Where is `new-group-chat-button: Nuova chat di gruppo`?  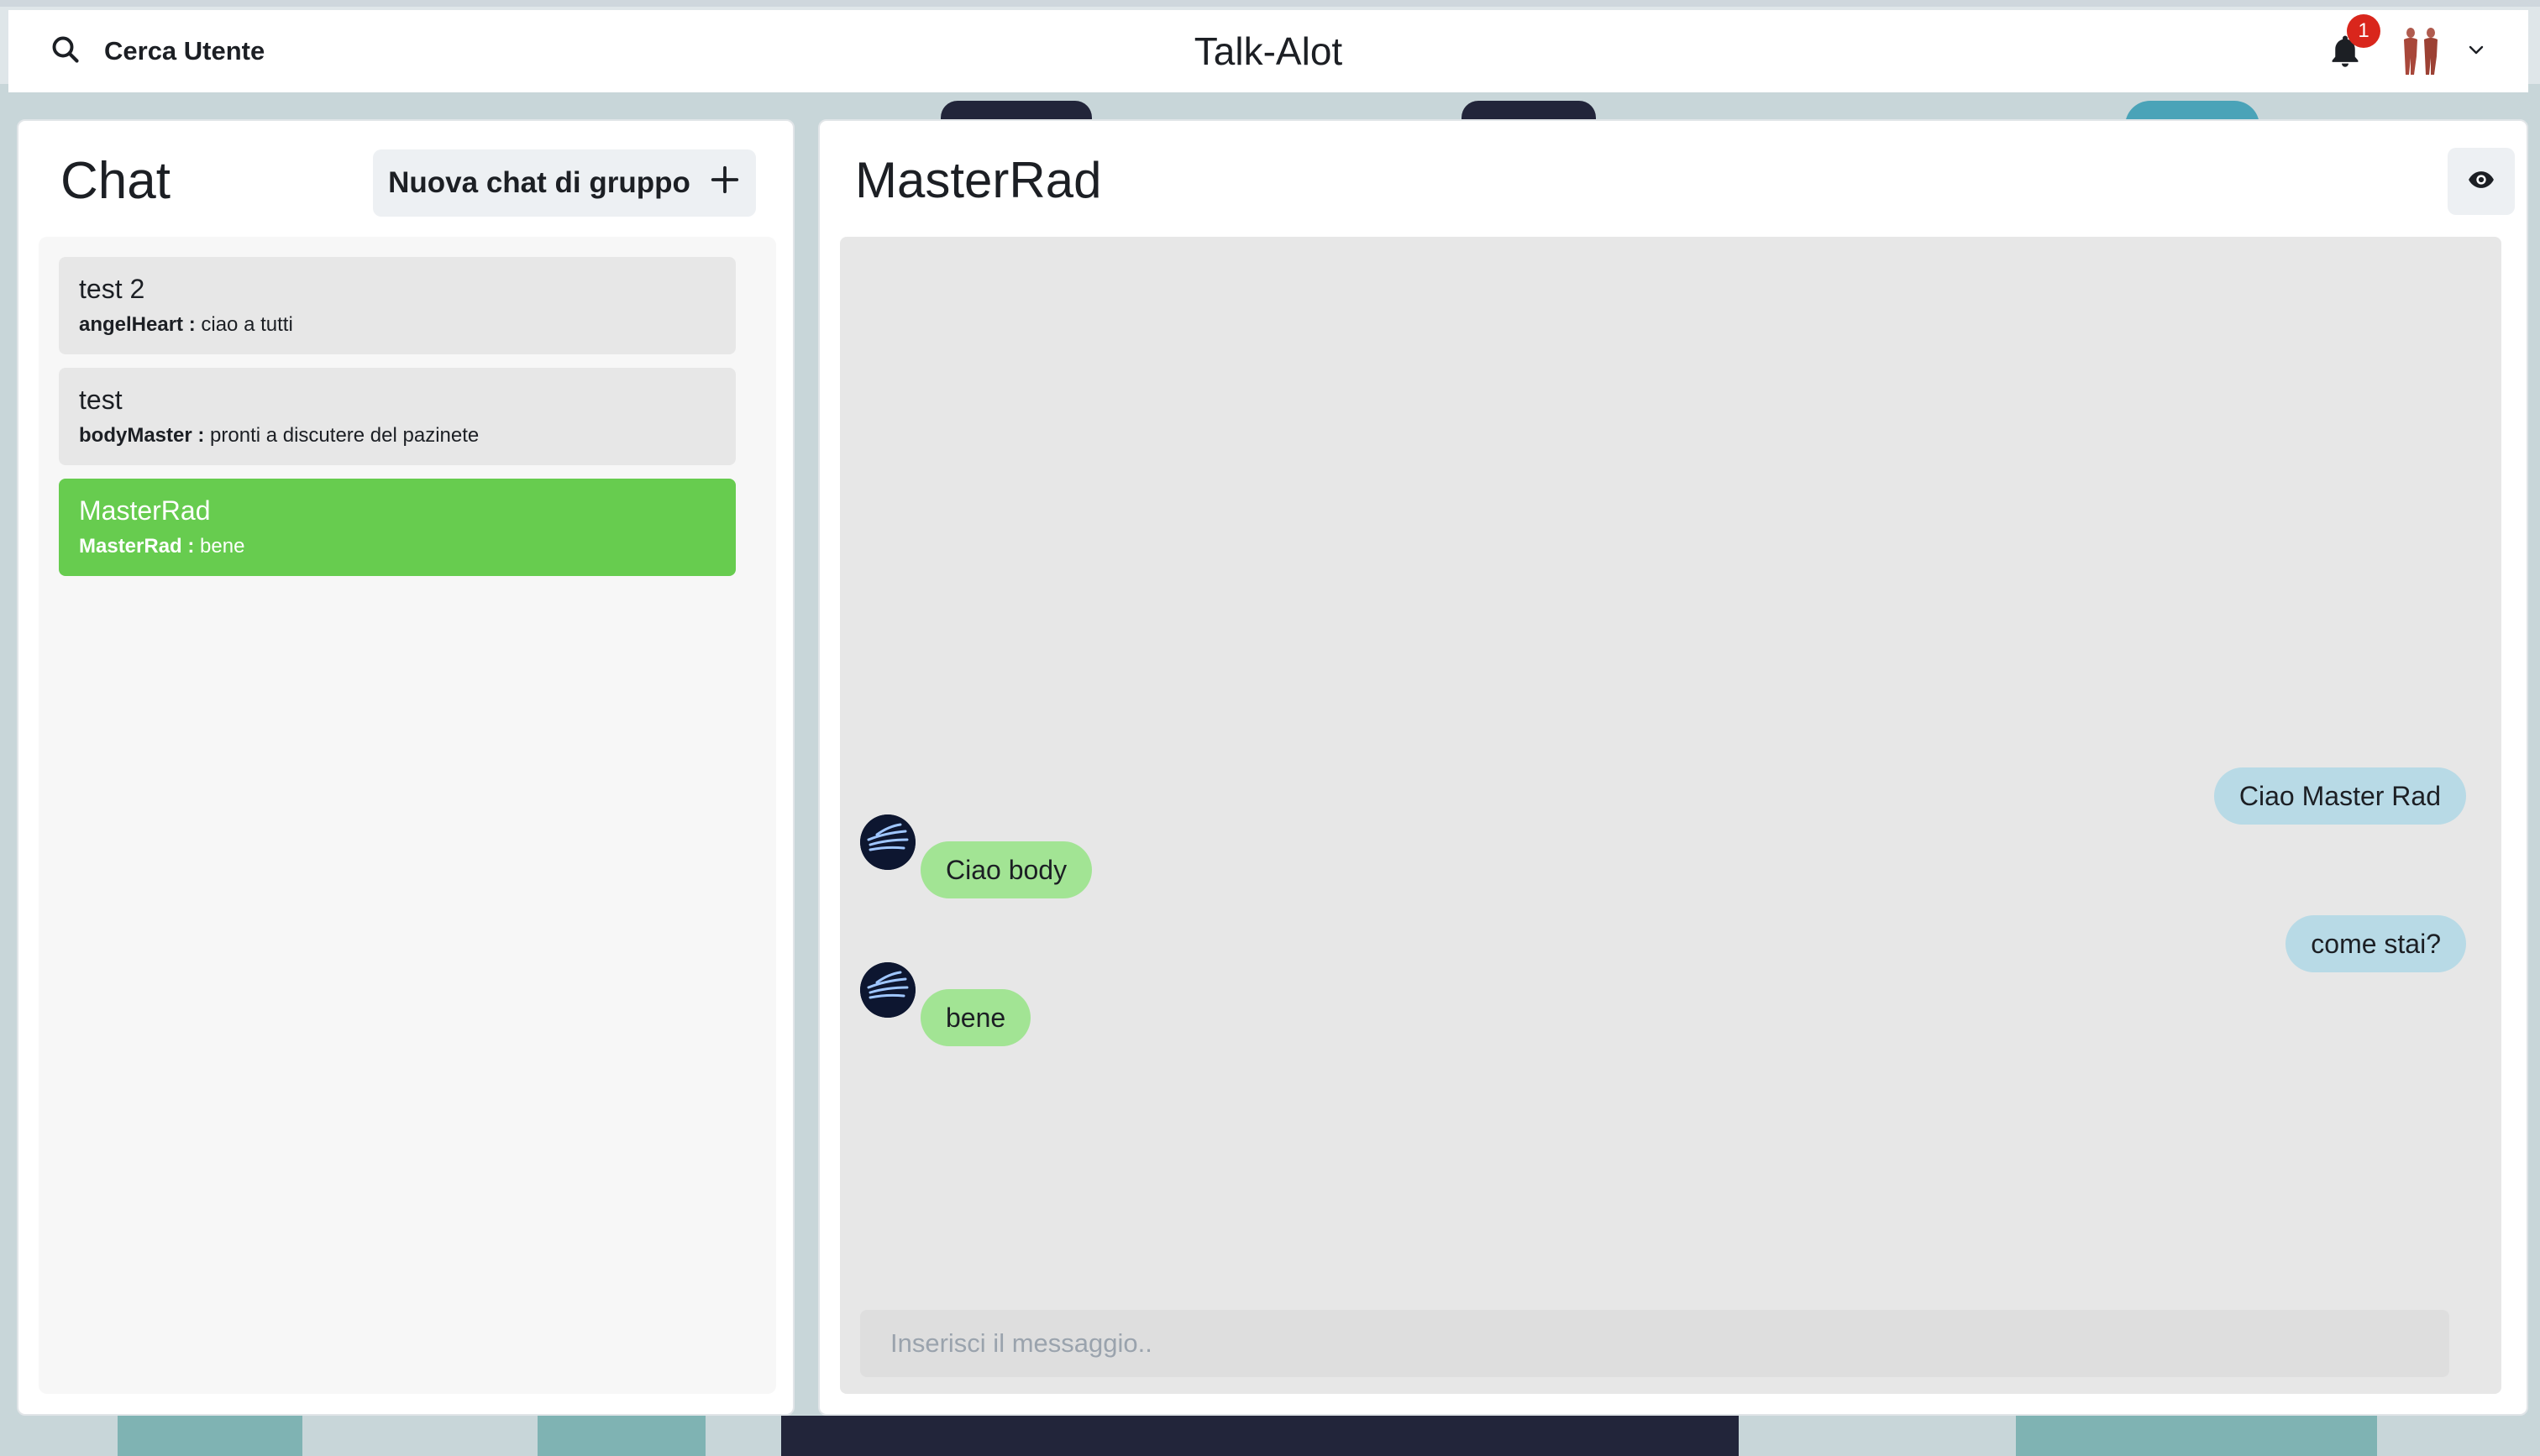
new-group-chat-button: Nuova chat di gruppo is located at coordinates (564, 183).